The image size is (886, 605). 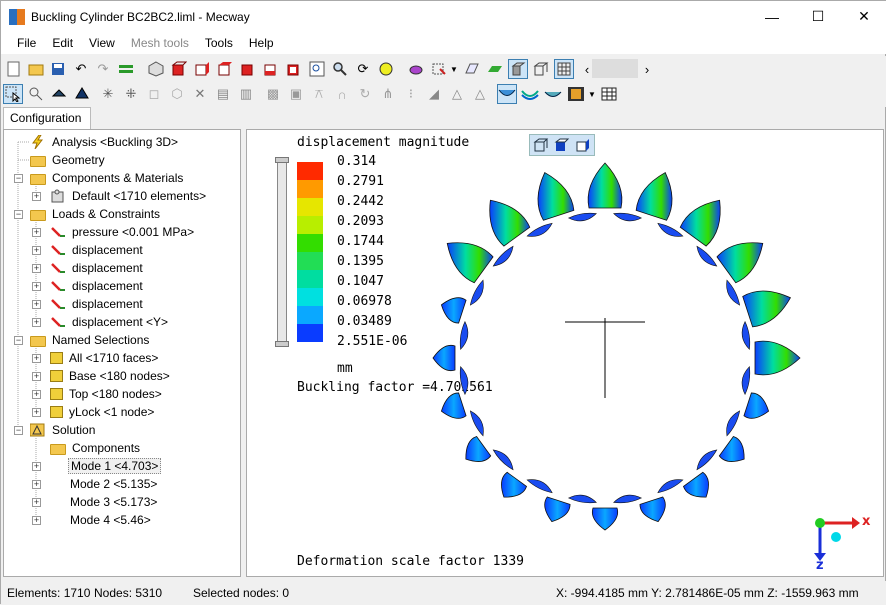 What do you see at coordinates (105, 142) in the screenshot?
I see `tree-analysis: Analysis <Buckling 3D>` at bounding box center [105, 142].